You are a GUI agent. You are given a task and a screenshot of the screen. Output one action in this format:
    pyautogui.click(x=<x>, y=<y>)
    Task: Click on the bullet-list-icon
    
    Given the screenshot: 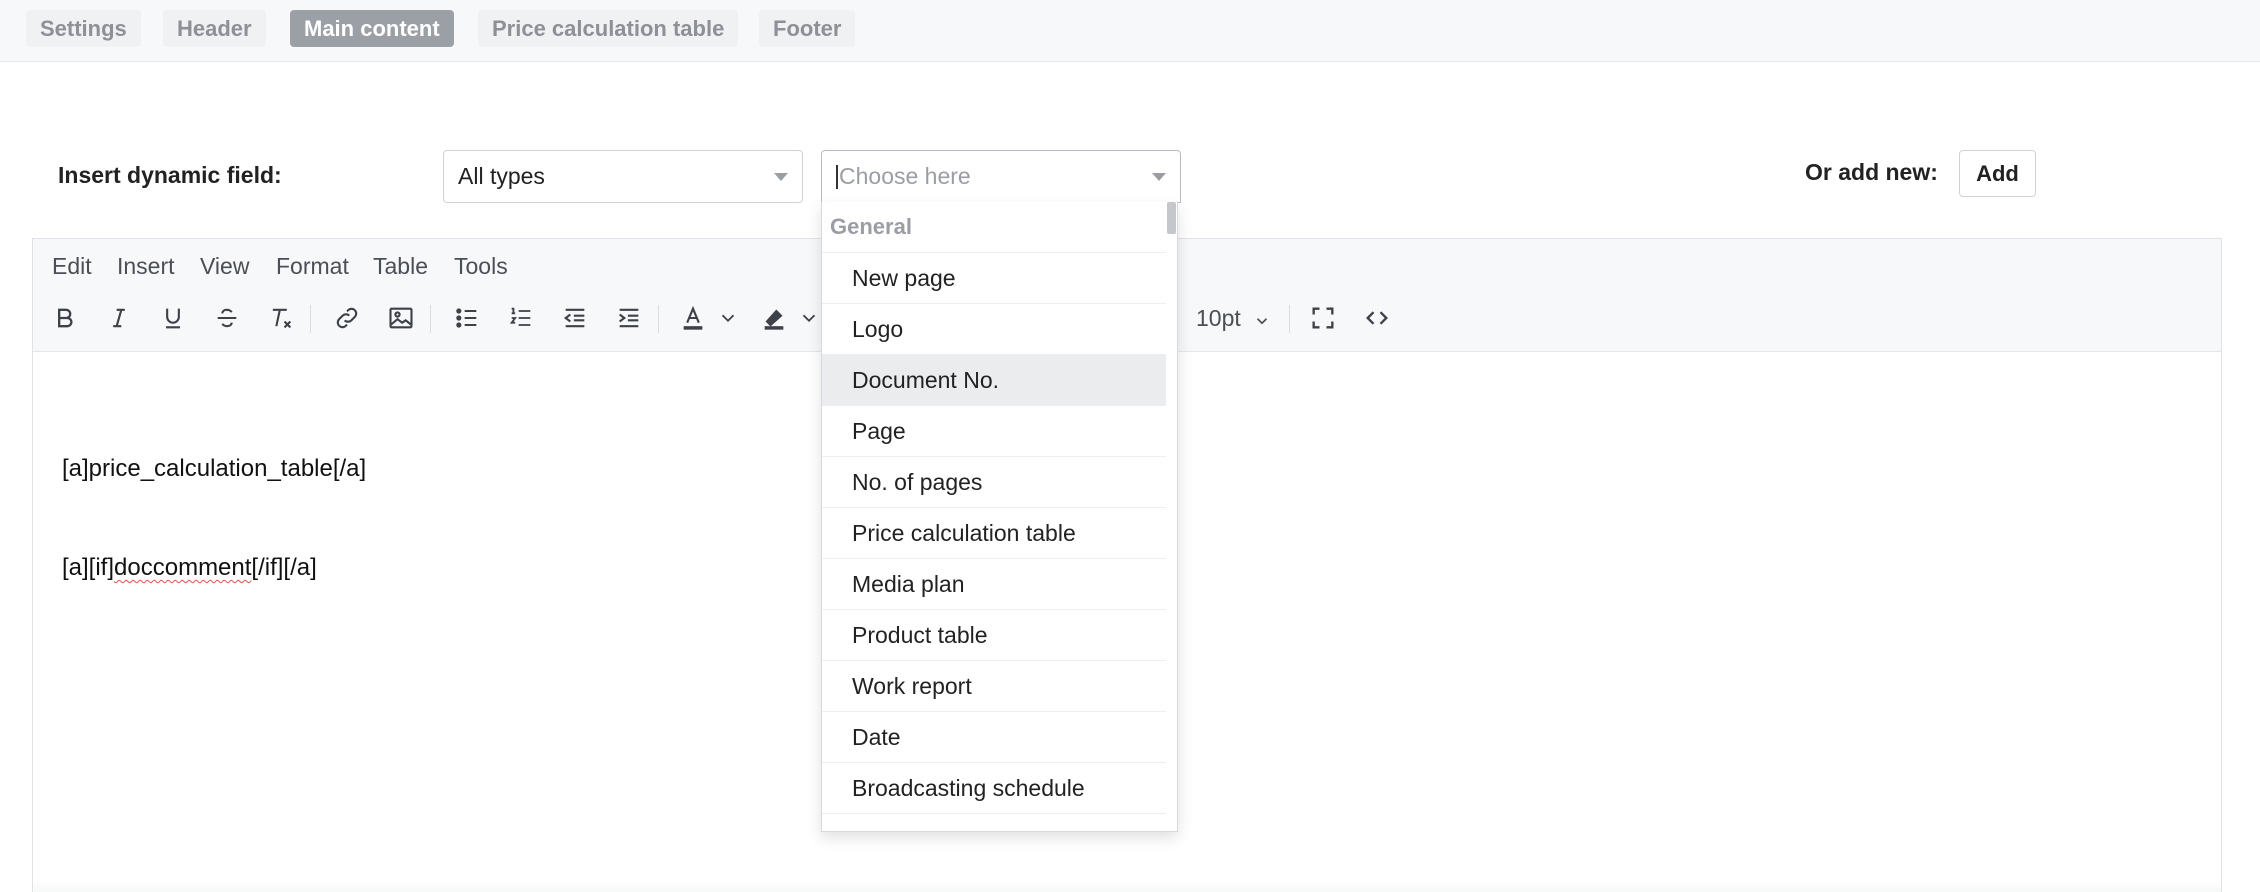 What is the action you would take?
    pyautogui.click(x=467, y=318)
    